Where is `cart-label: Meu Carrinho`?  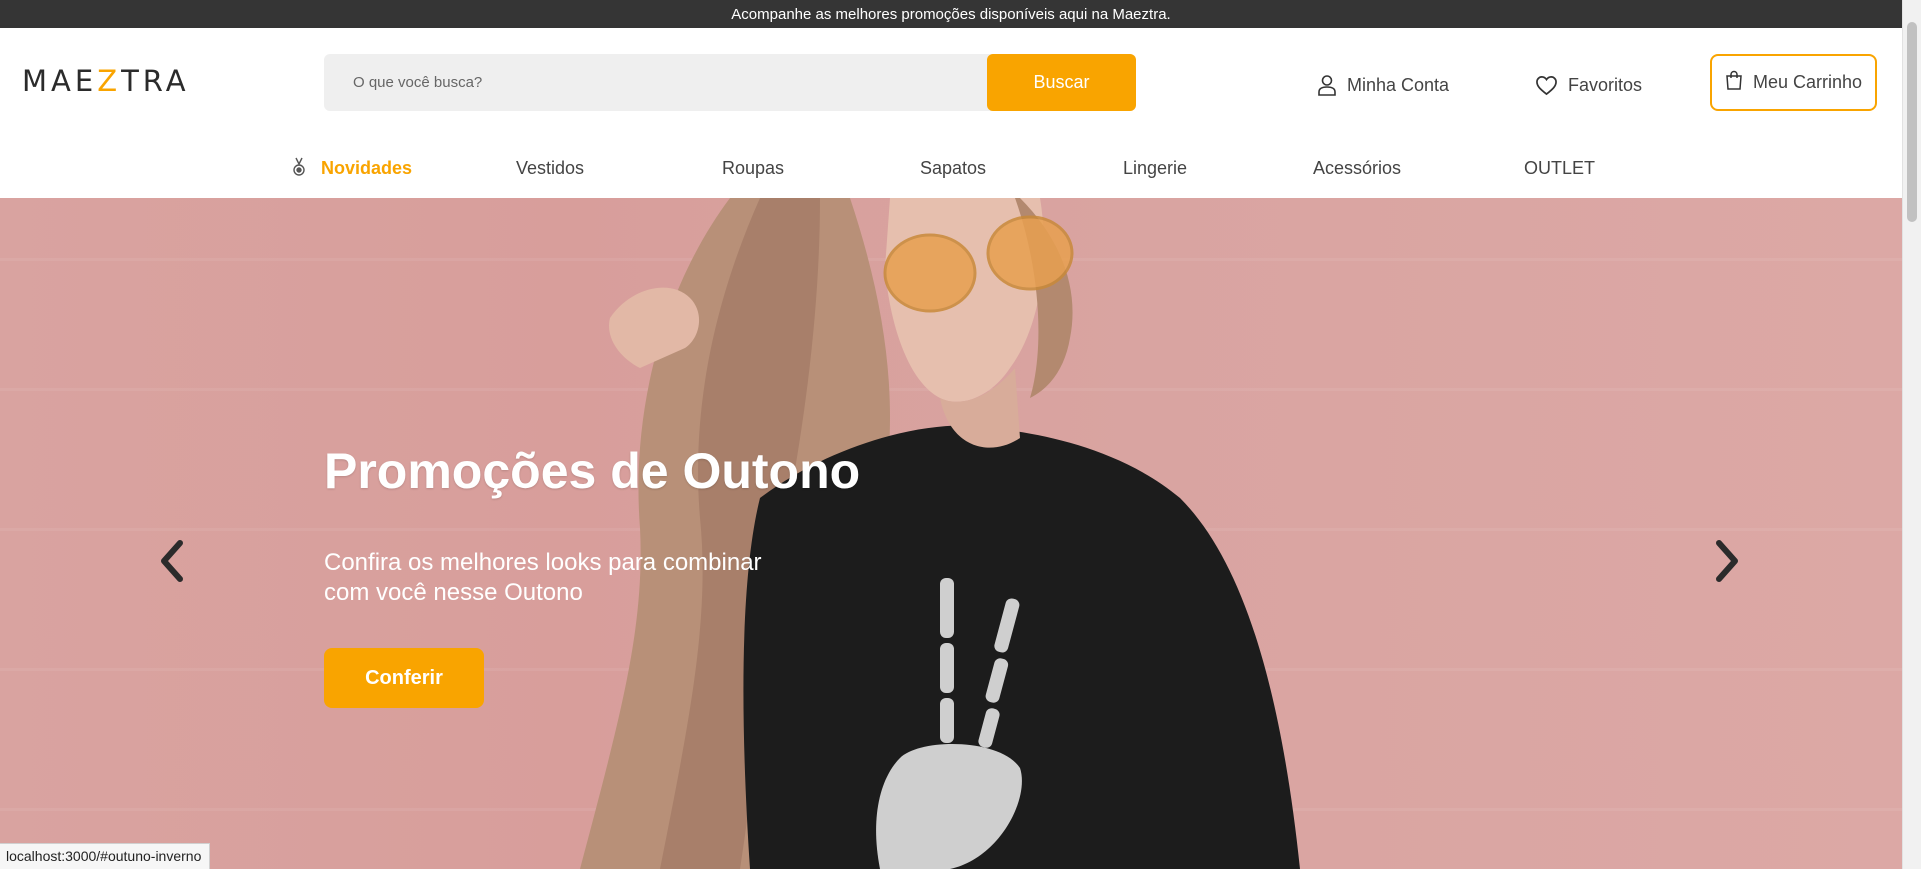
cart-label: Meu Carrinho is located at coordinates (1807, 82).